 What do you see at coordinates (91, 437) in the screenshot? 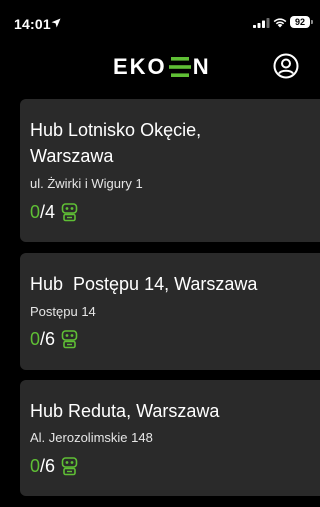
I see `hub-address: Al. Jerozolimskie 148` at bounding box center [91, 437].